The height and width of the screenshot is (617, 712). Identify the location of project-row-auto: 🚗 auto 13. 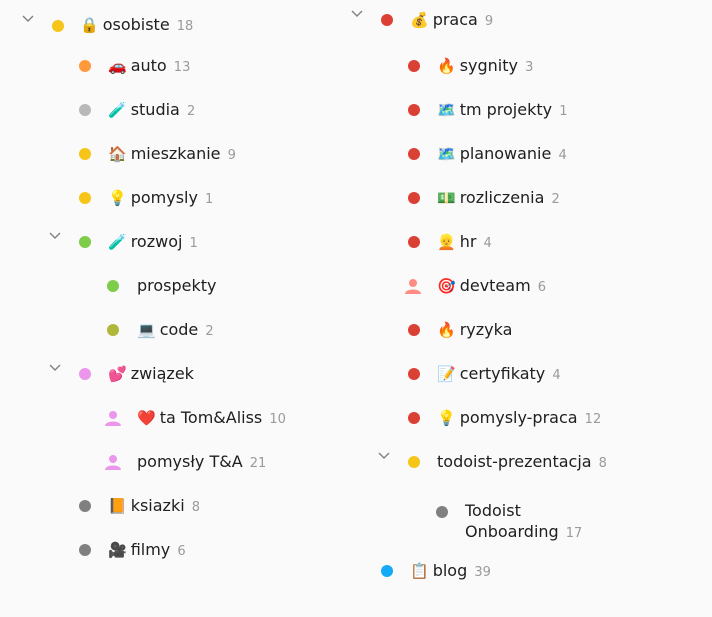
(170, 72).